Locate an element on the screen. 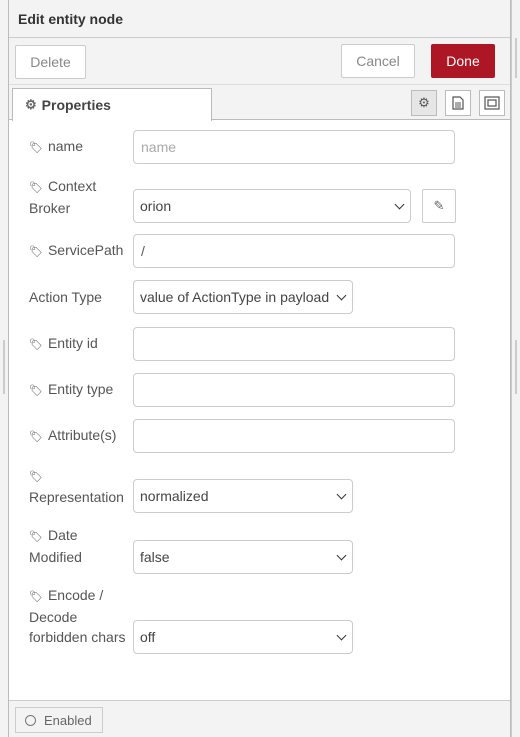  frame-icon is located at coordinates (492, 103).